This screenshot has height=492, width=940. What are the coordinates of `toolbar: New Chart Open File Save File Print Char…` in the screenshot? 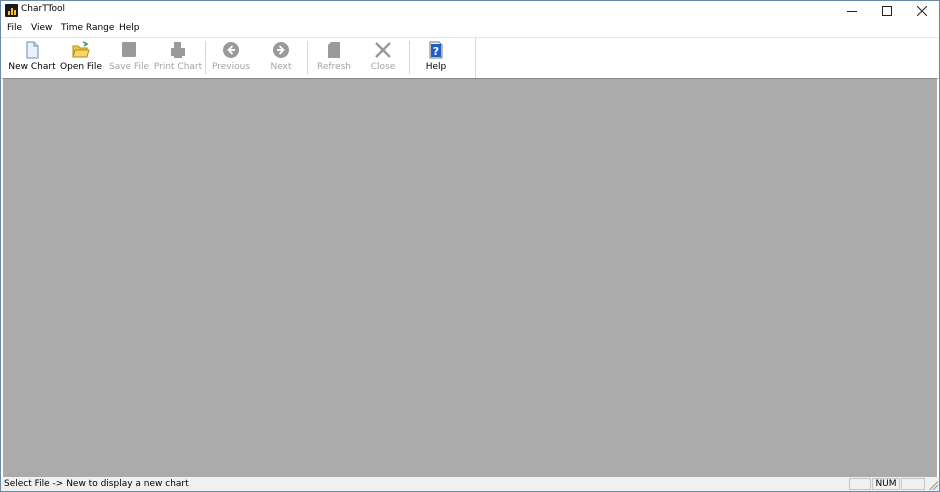 It's located at (470, 58).